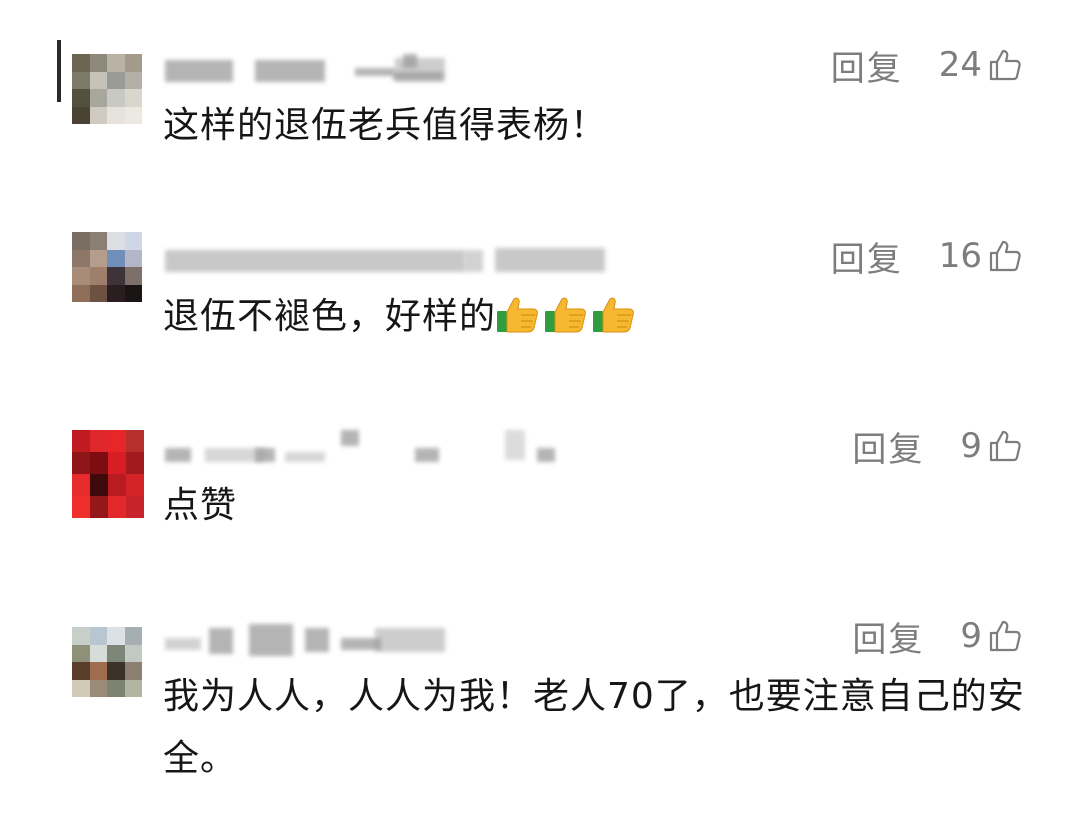 The height and width of the screenshot is (821, 1080). I want to click on comment-text: 这样的退伍老兵值得表杨！, so click(385, 125).